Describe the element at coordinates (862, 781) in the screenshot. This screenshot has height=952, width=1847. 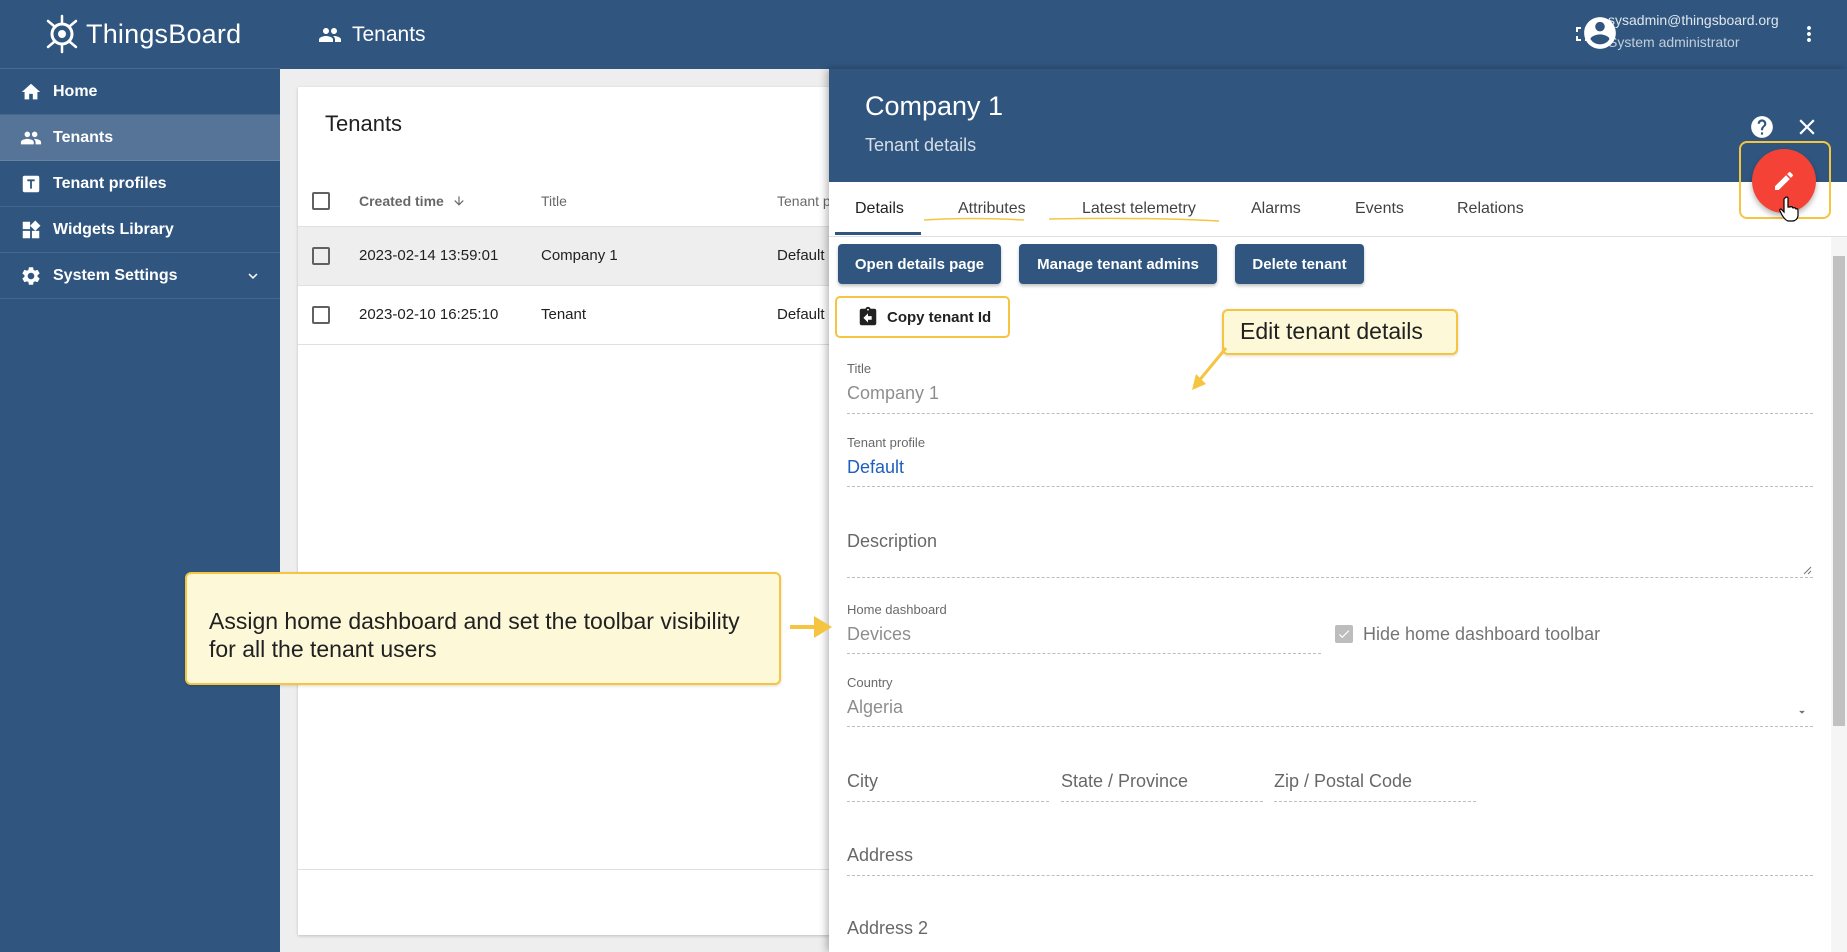
I see `city-input: City` at that location.